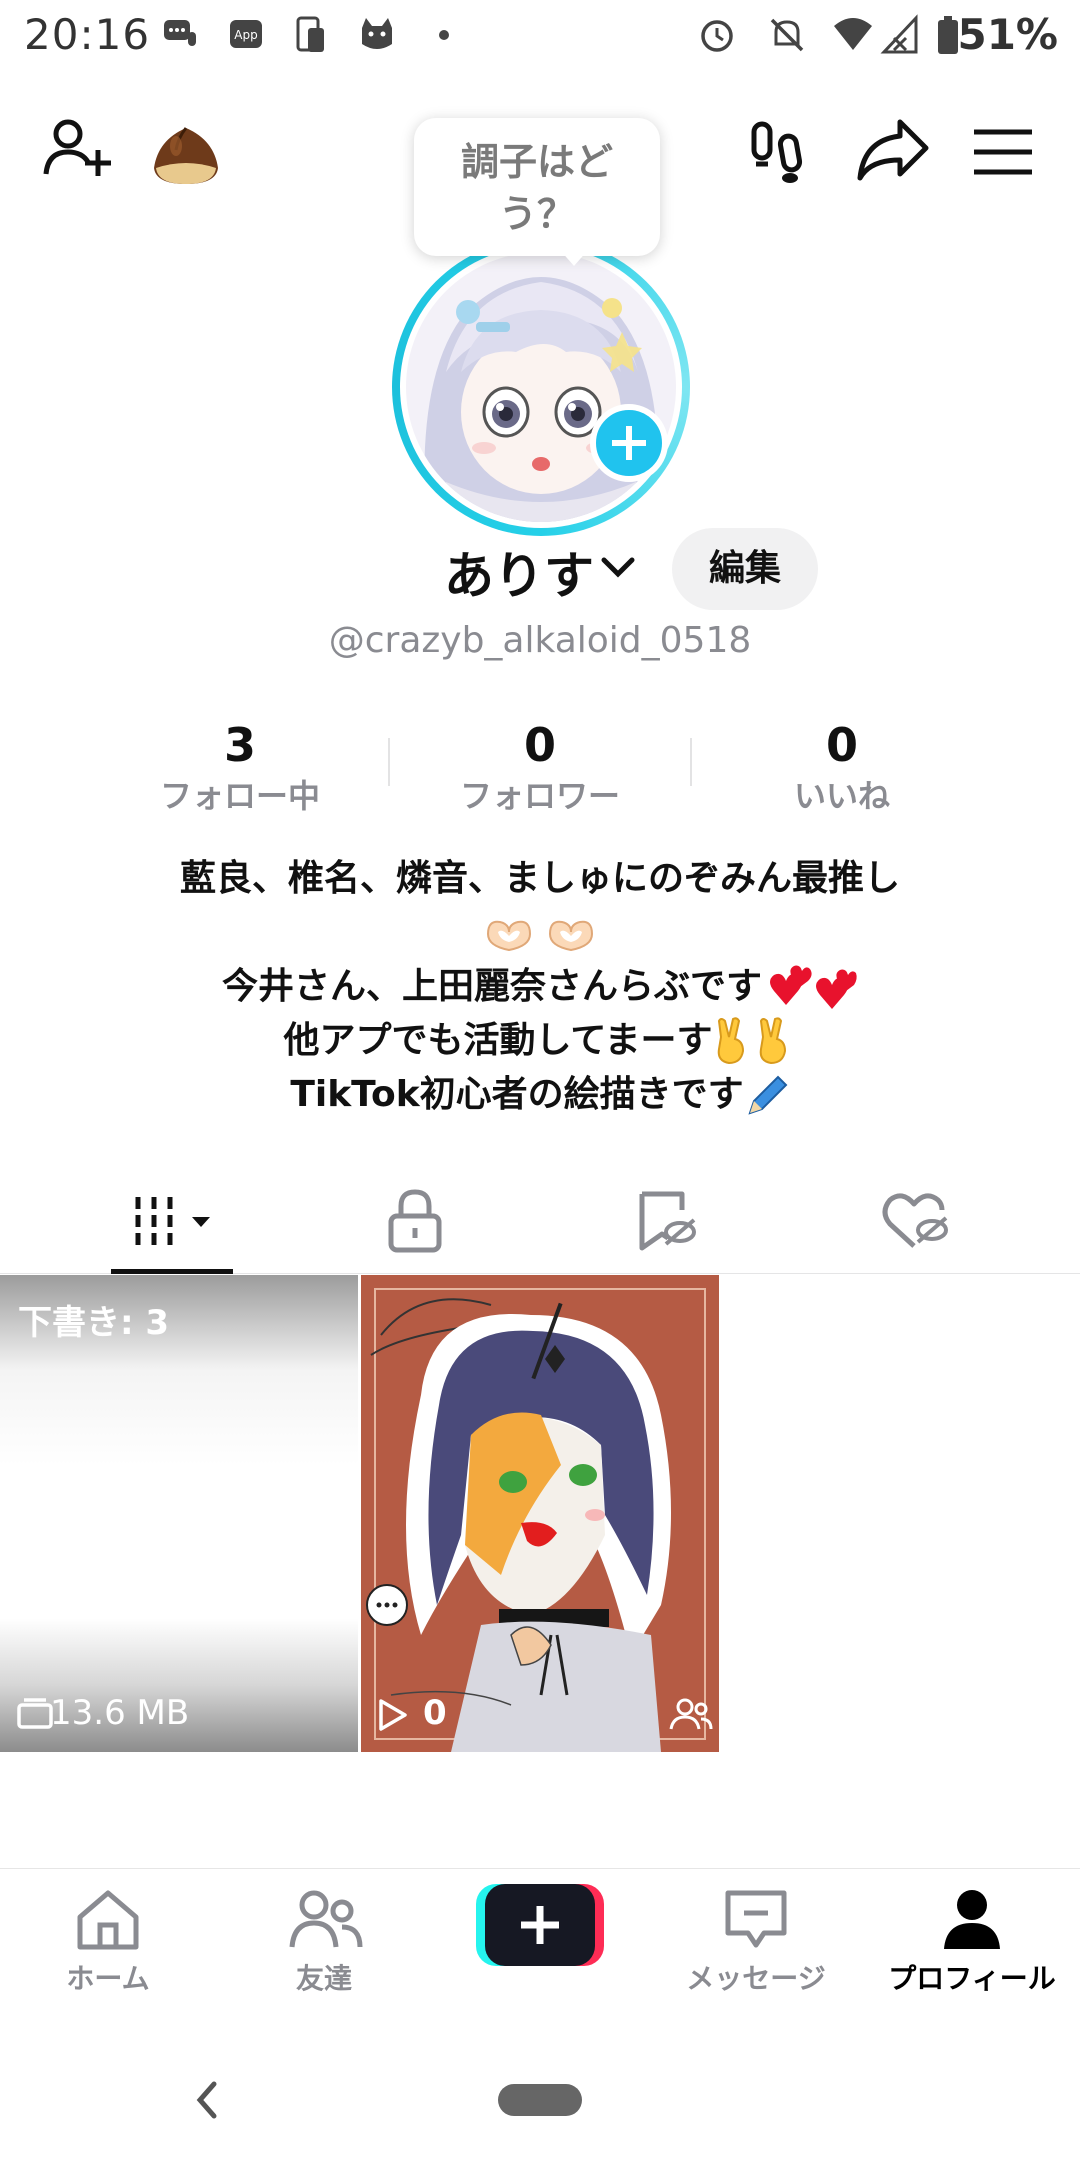 The image size is (1080, 2160). Describe the element at coordinates (536, 162) in the screenshot. I see `bubble-text-line1: 調子はど` at that location.